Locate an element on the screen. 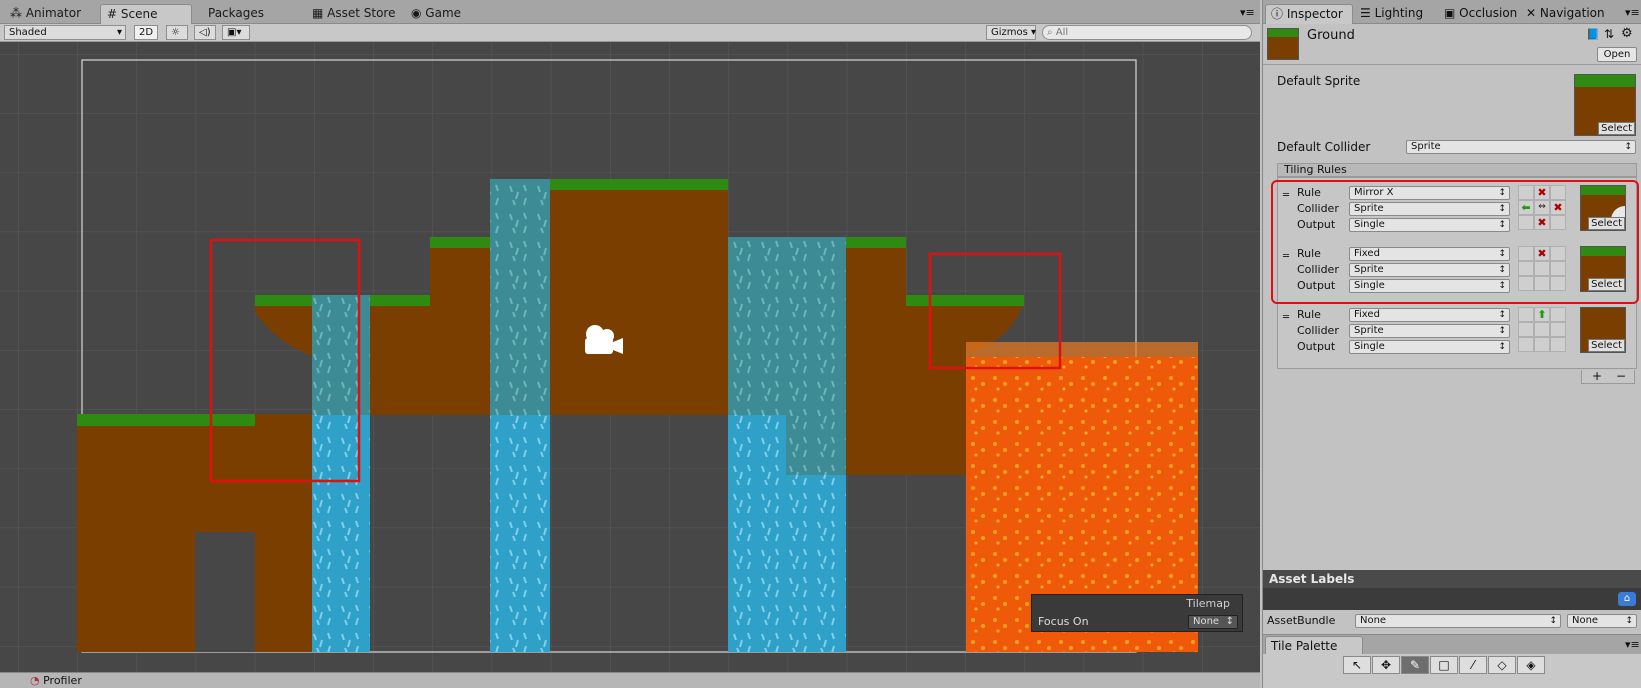 The width and height of the screenshot is (1641, 688). navigation-icon: ✕ is located at coordinates (1533, 13).